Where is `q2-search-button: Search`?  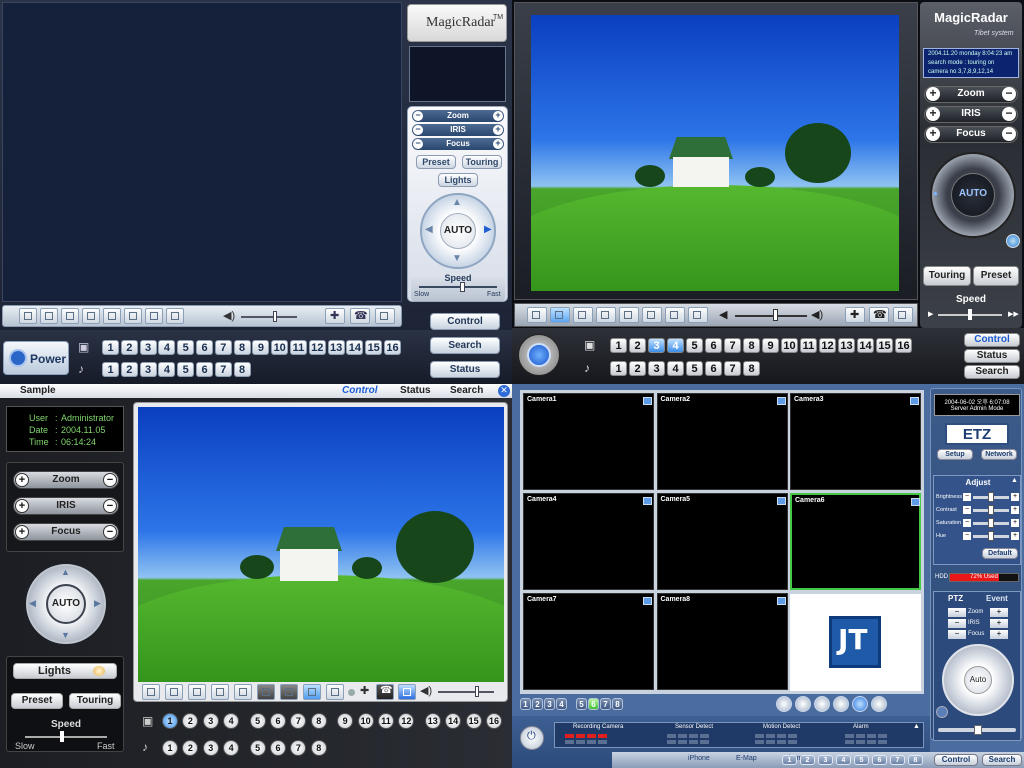 q2-search-button: Search is located at coordinates (992, 372).